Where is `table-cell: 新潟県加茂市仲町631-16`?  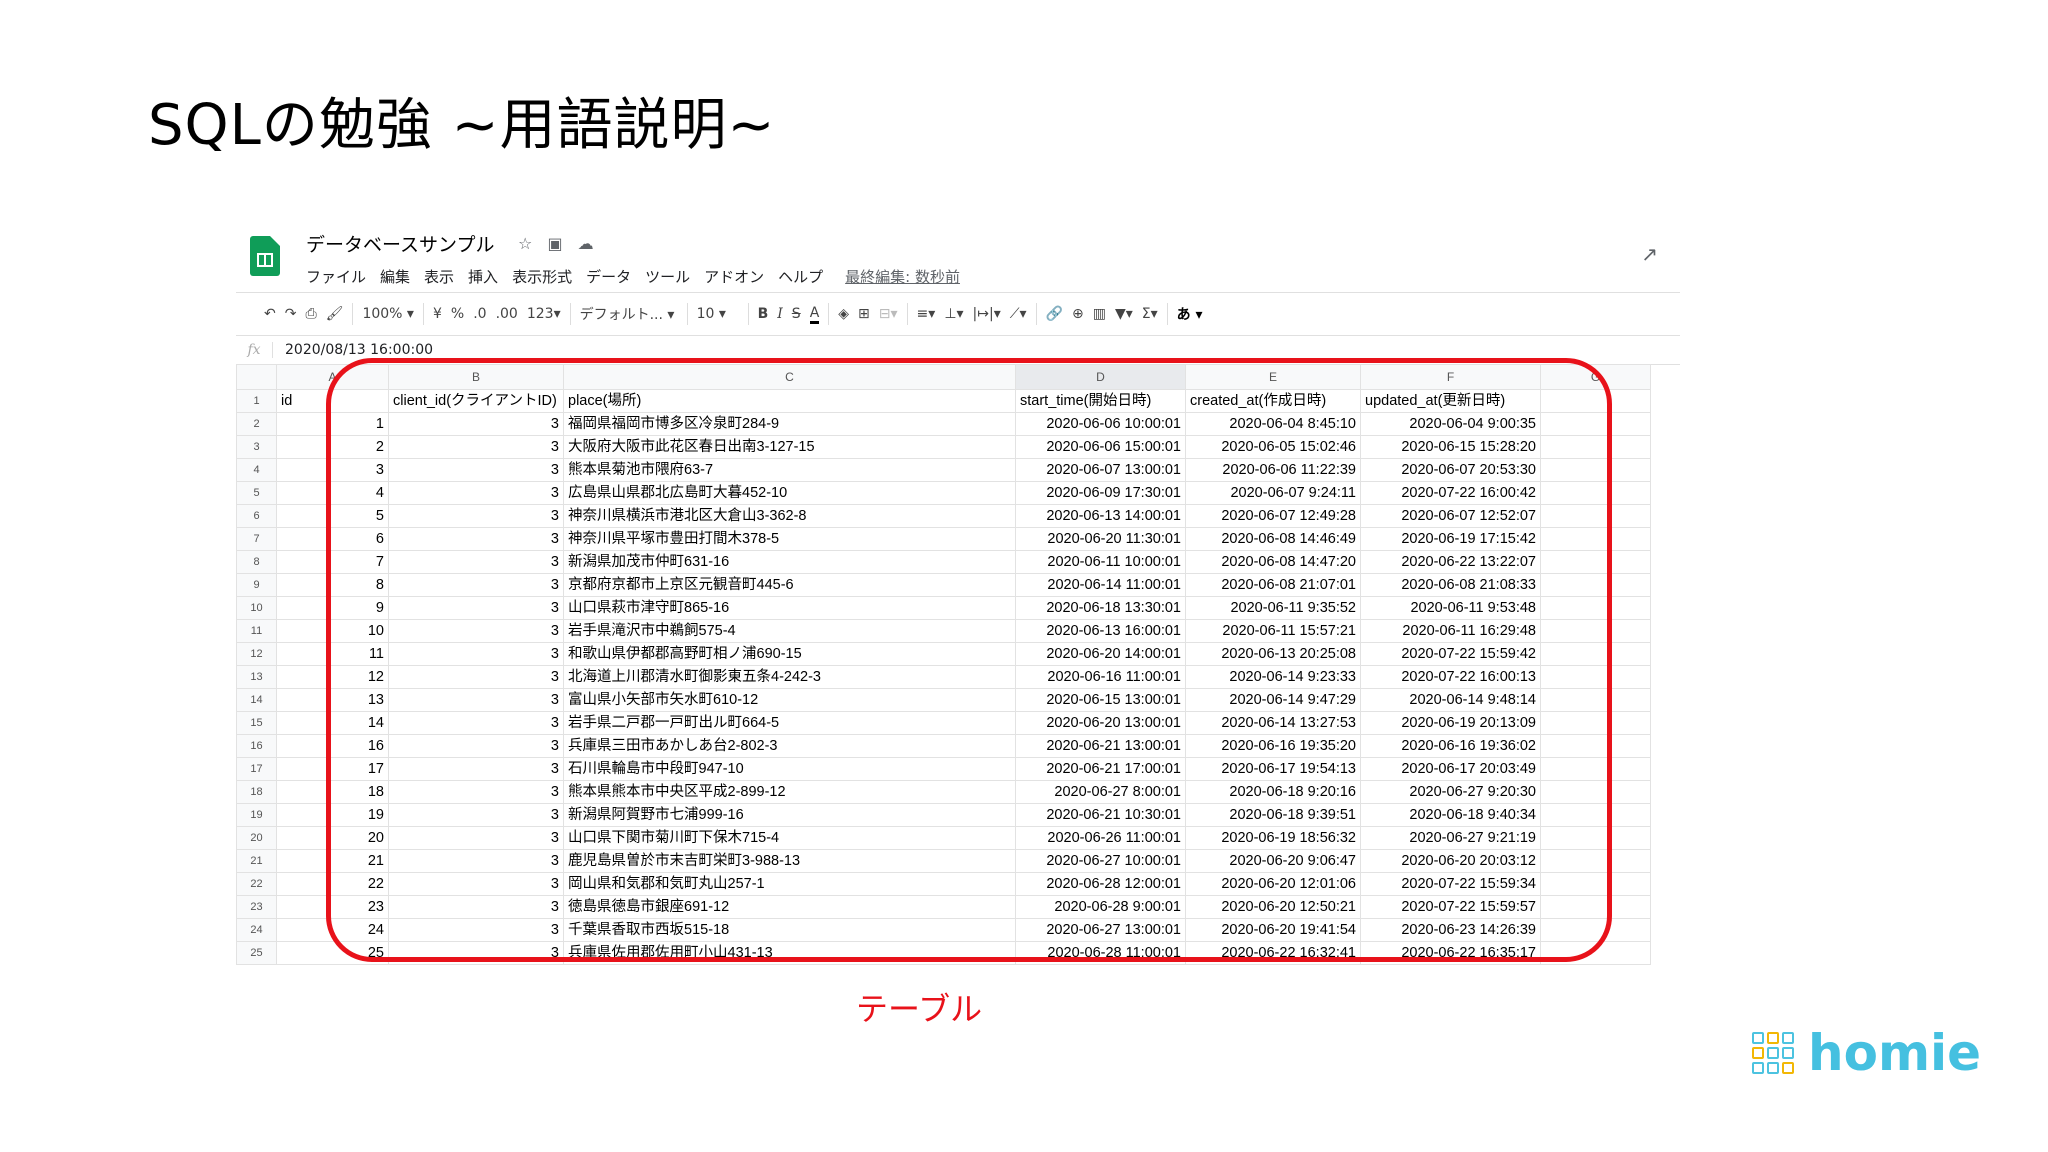
table-cell: 新潟県加茂市仲町631-16 is located at coordinates (789, 562).